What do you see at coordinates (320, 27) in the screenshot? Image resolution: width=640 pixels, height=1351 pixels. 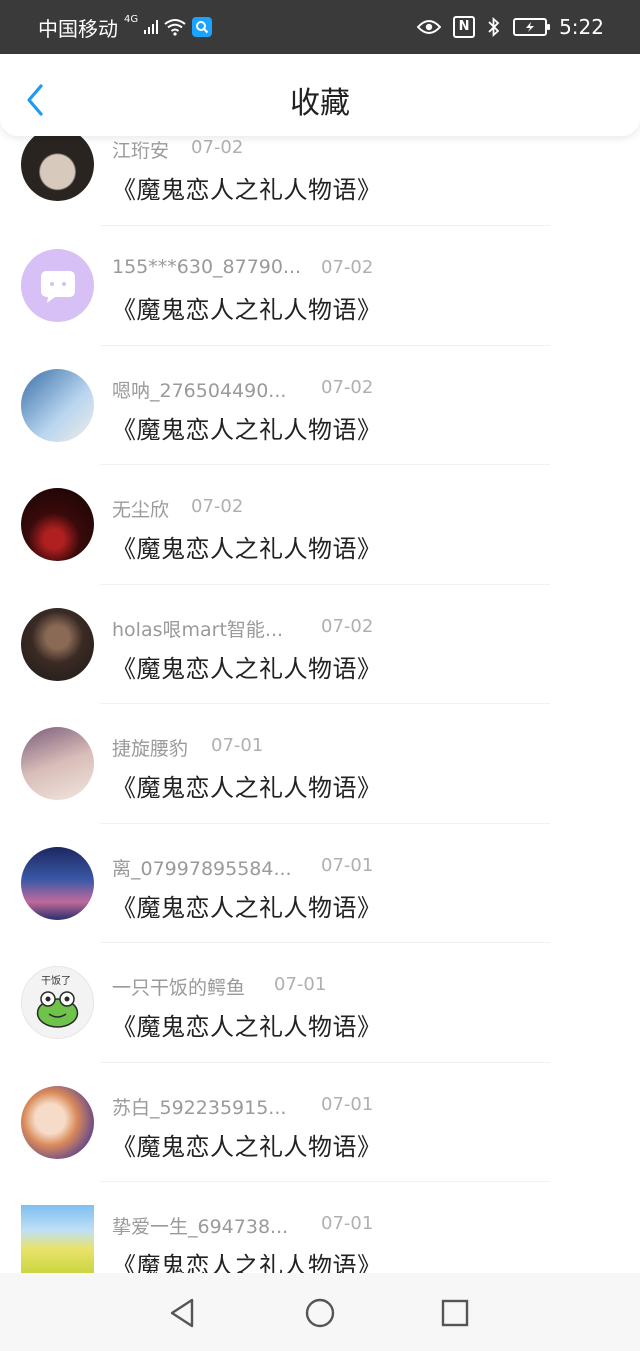 I see `status-bar: 中国移动 4G N 5:22` at bounding box center [320, 27].